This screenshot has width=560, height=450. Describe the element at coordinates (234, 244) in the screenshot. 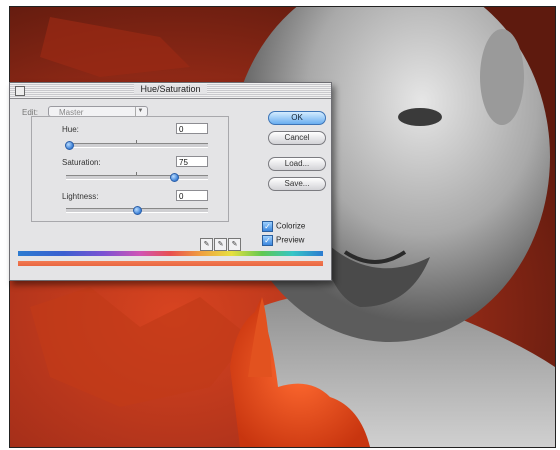

I see `eyedropper-minus-icon: ✎` at that location.